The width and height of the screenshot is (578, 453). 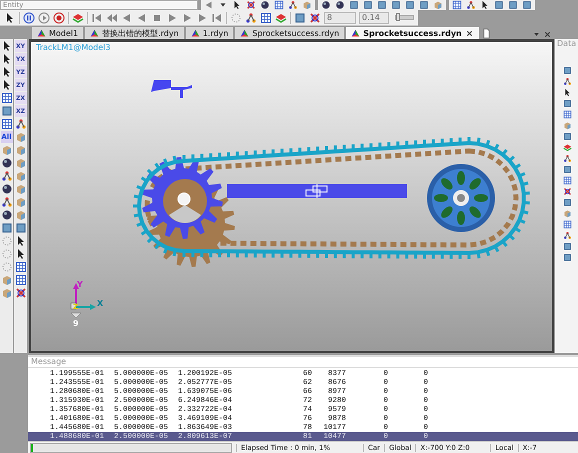 What do you see at coordinates (100, 303) in the screenshot?
I see `axis-label: X` at bounding box center [100, 303].